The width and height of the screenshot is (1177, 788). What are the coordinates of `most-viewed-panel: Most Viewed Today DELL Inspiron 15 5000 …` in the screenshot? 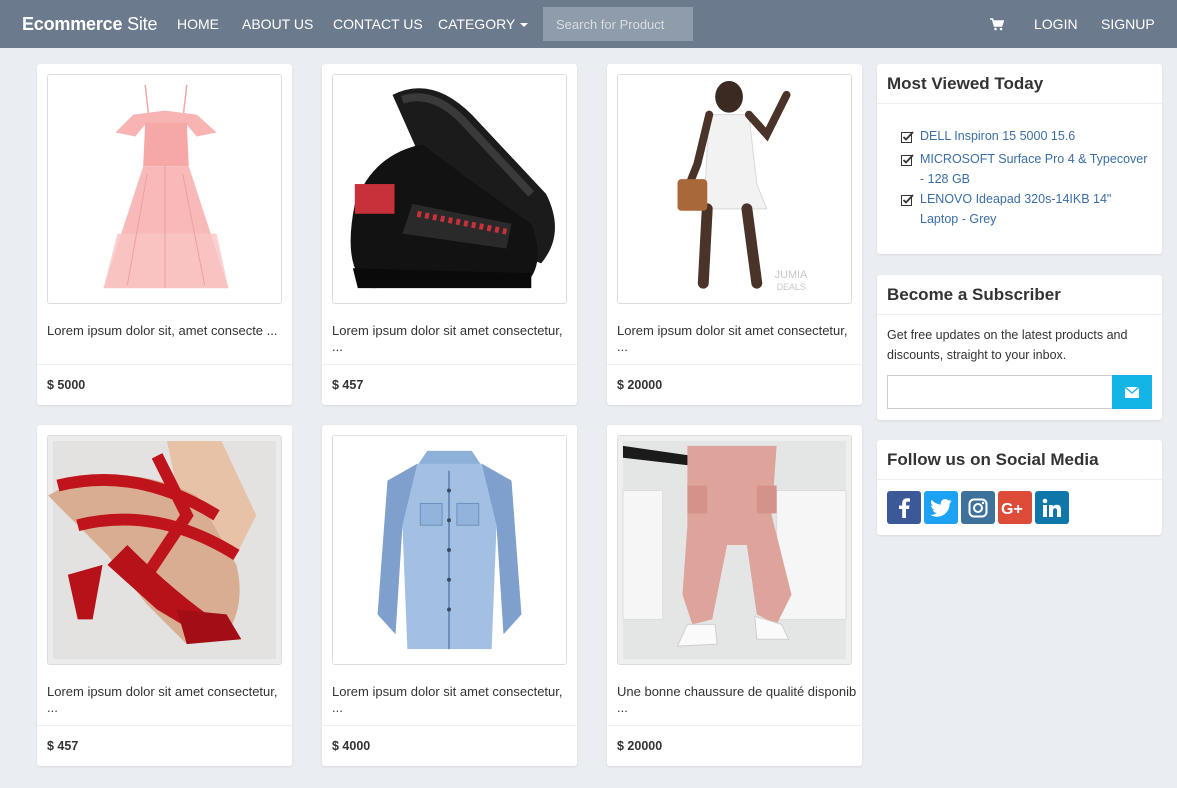 It's located at (1019, 159).